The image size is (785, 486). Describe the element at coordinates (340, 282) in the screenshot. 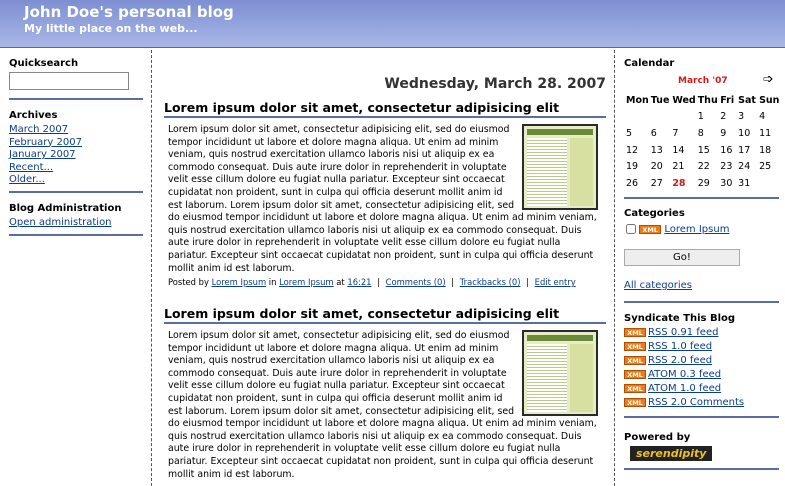

I see `at-label: at` at that location.